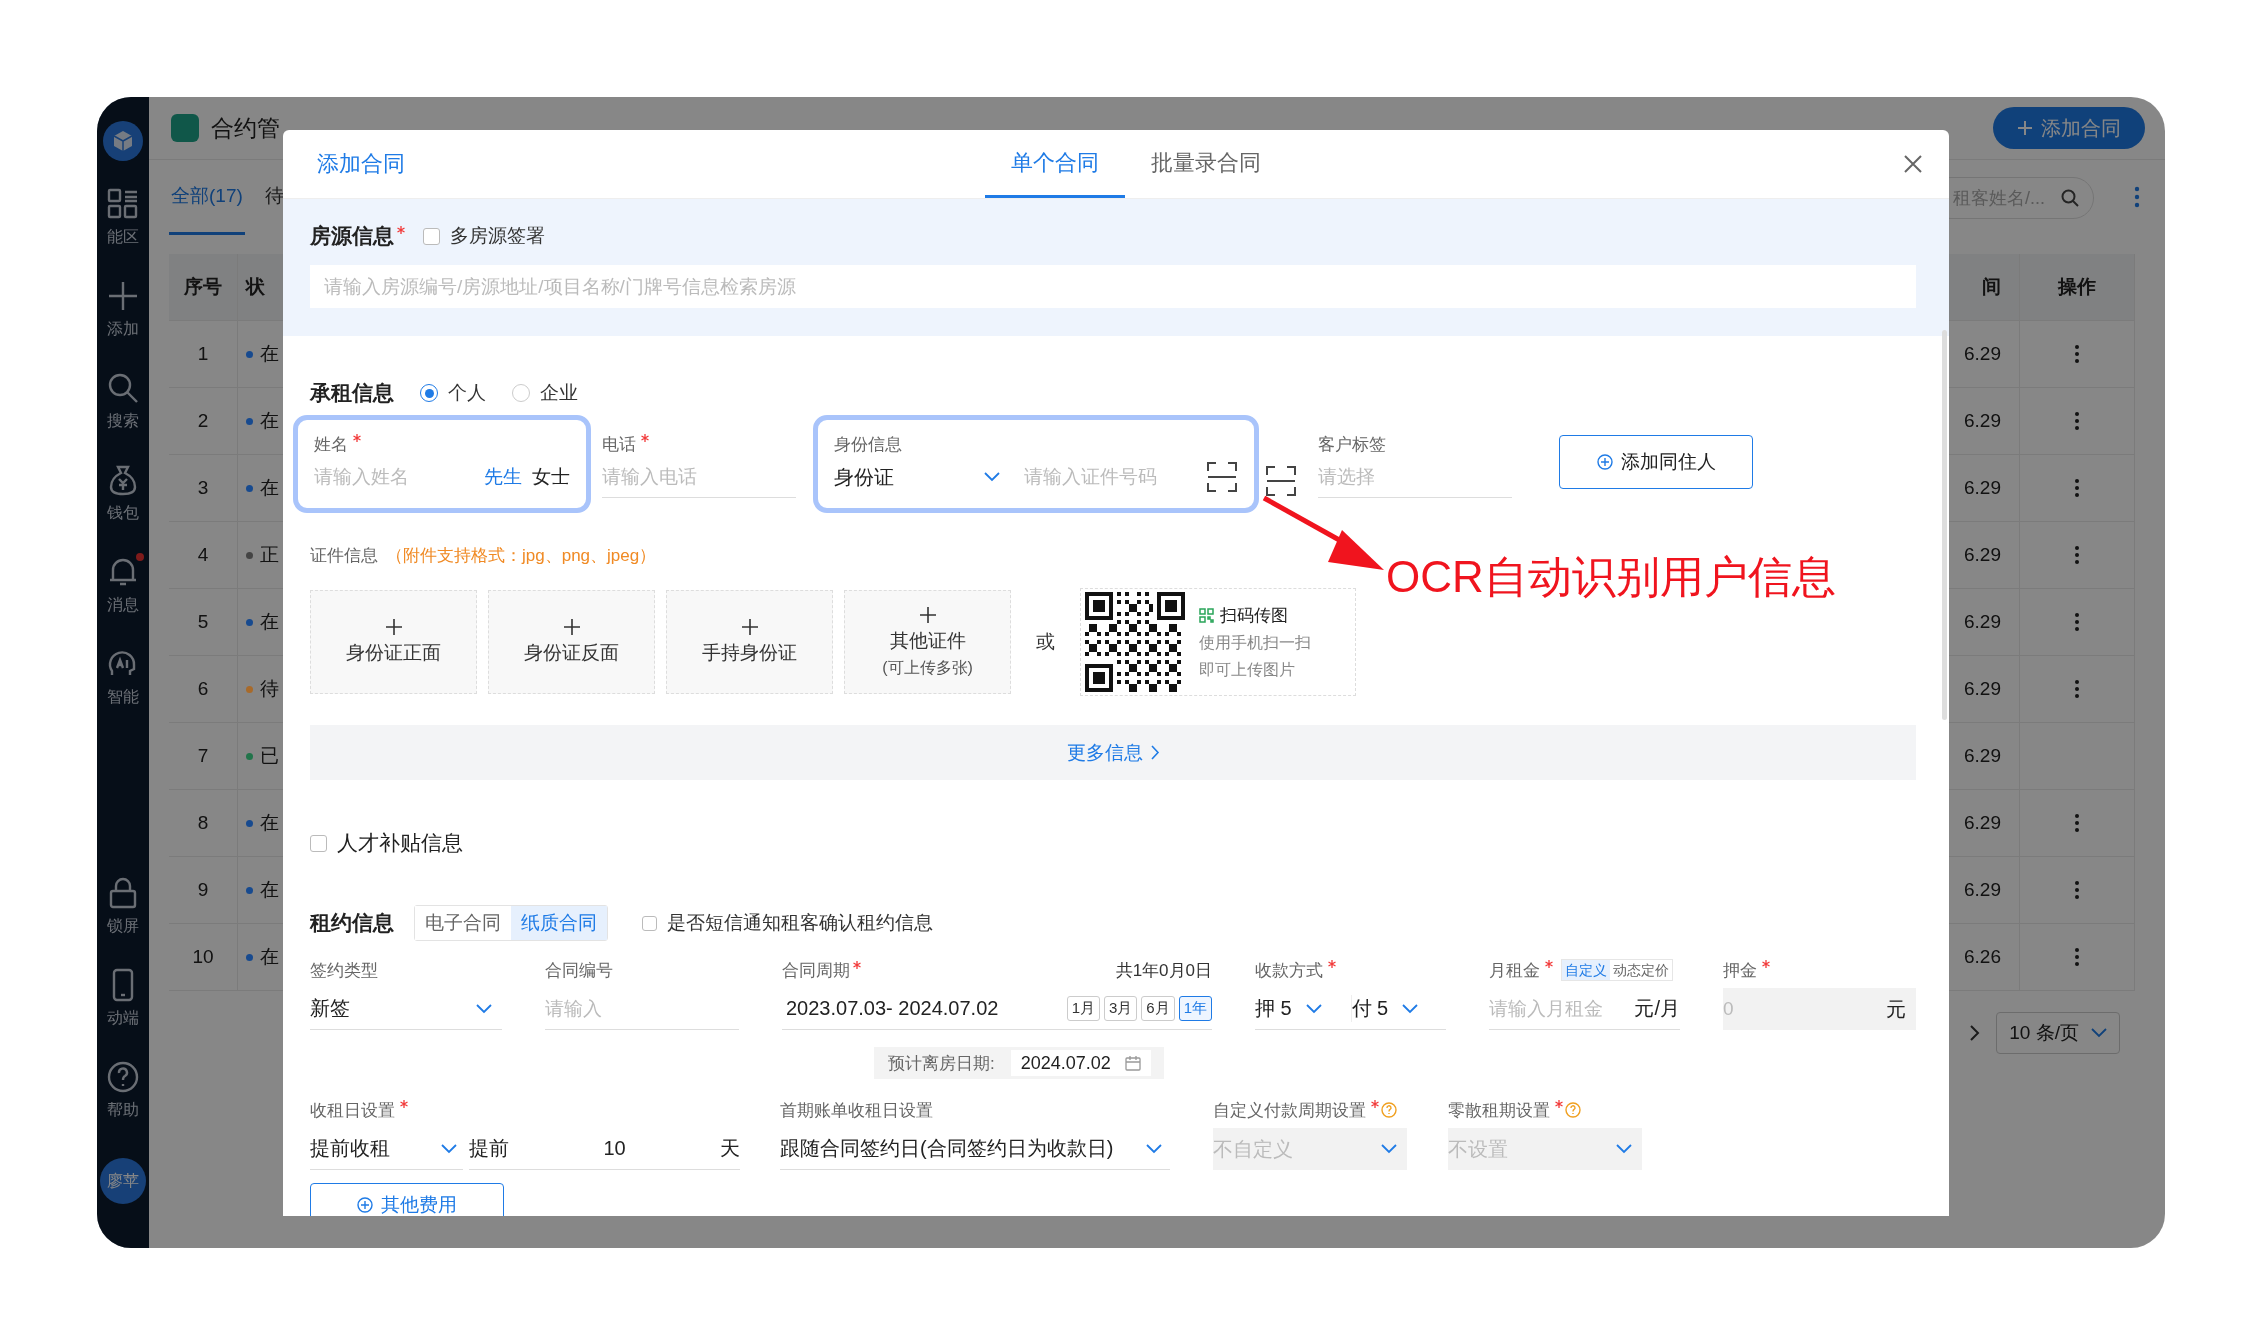  Describe the element at coordinates (394, 477) in the screenshot. I see `name-input: 请输入姓名` at that location.